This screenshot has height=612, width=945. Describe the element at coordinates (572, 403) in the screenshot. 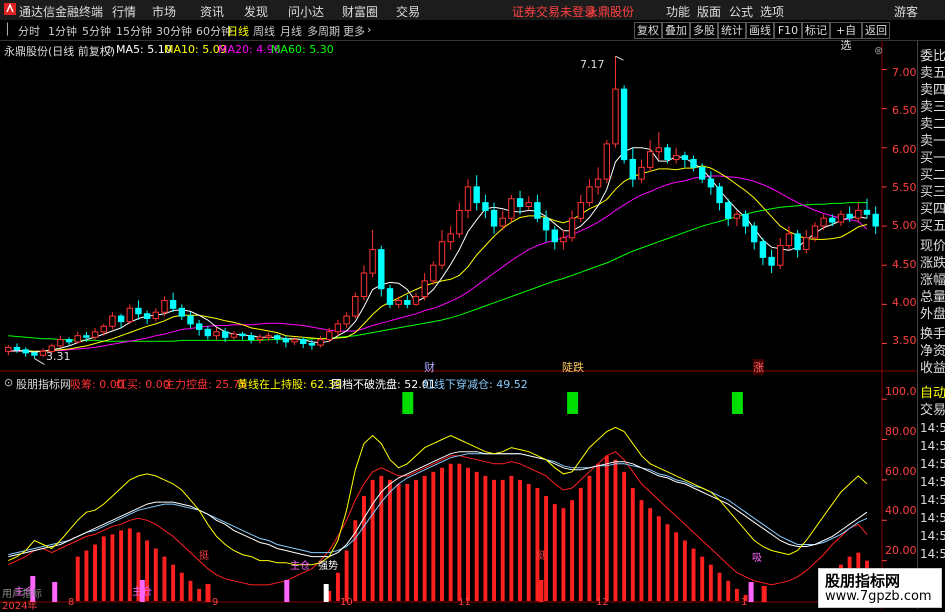

I see `signal-green-bars` at that location.